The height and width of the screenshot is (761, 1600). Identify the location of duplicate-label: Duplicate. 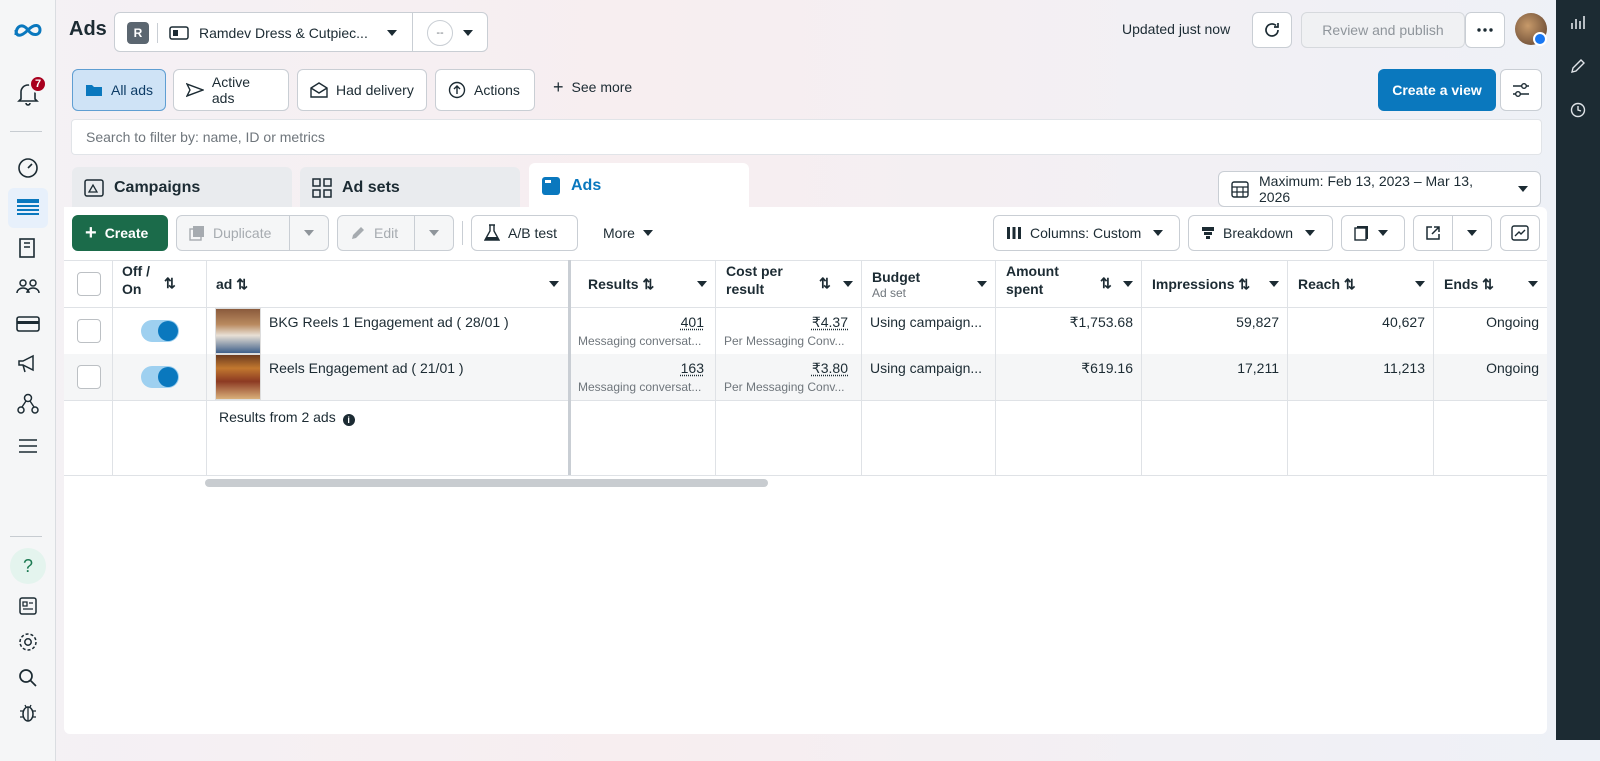
(242, 233).